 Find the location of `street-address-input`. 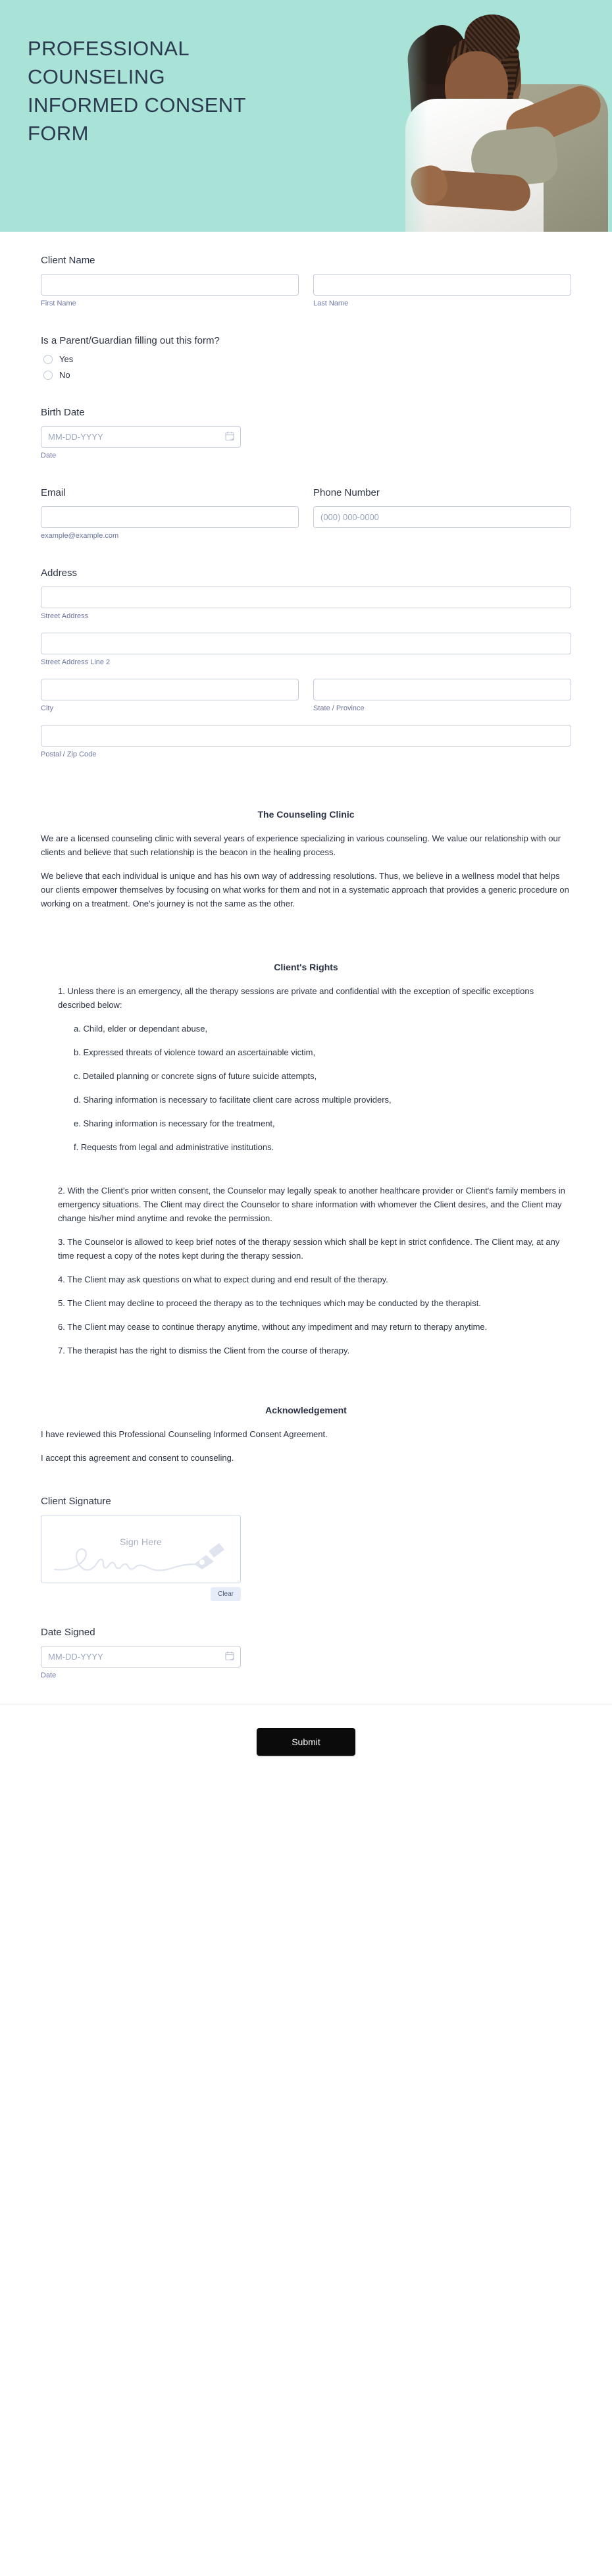

street-address-input is located at coordinates (306, 597).